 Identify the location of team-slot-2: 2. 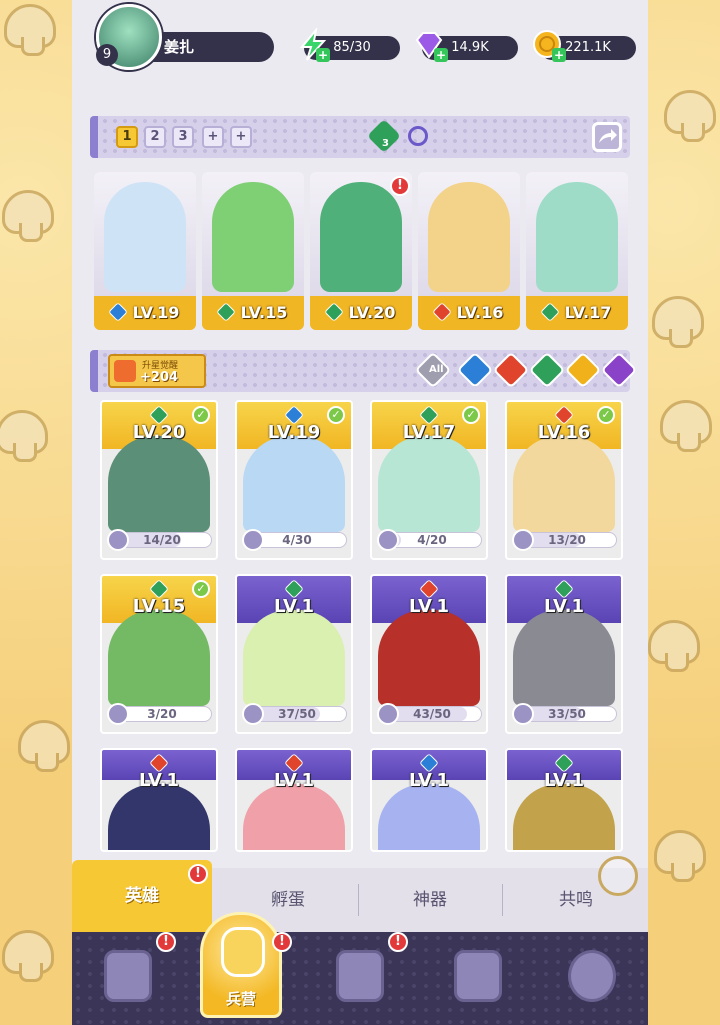
(155, 137).